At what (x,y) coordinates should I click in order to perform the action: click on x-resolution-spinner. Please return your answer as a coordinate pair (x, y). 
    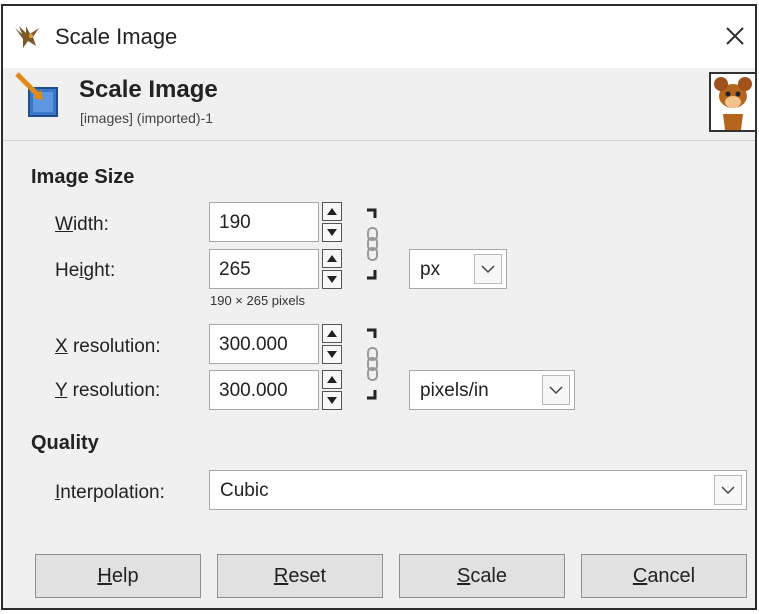
    Looking at the image, I should click on (332, 344).